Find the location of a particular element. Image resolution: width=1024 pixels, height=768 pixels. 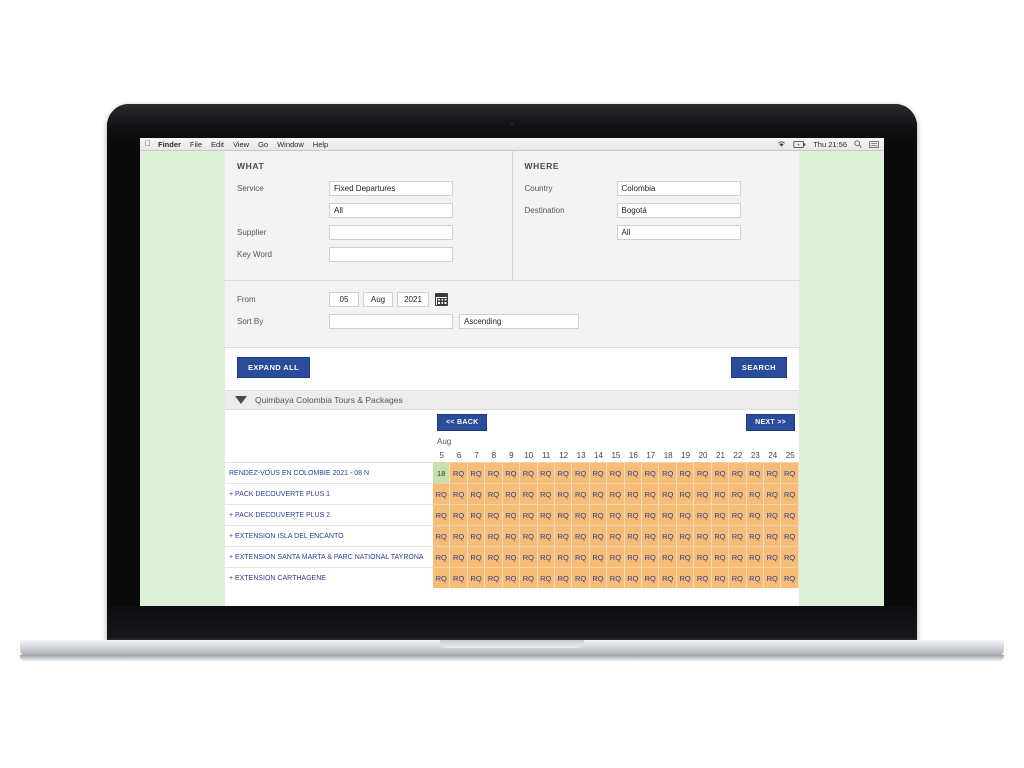

from-day-input: 05 is located at coordinates (344, 299).